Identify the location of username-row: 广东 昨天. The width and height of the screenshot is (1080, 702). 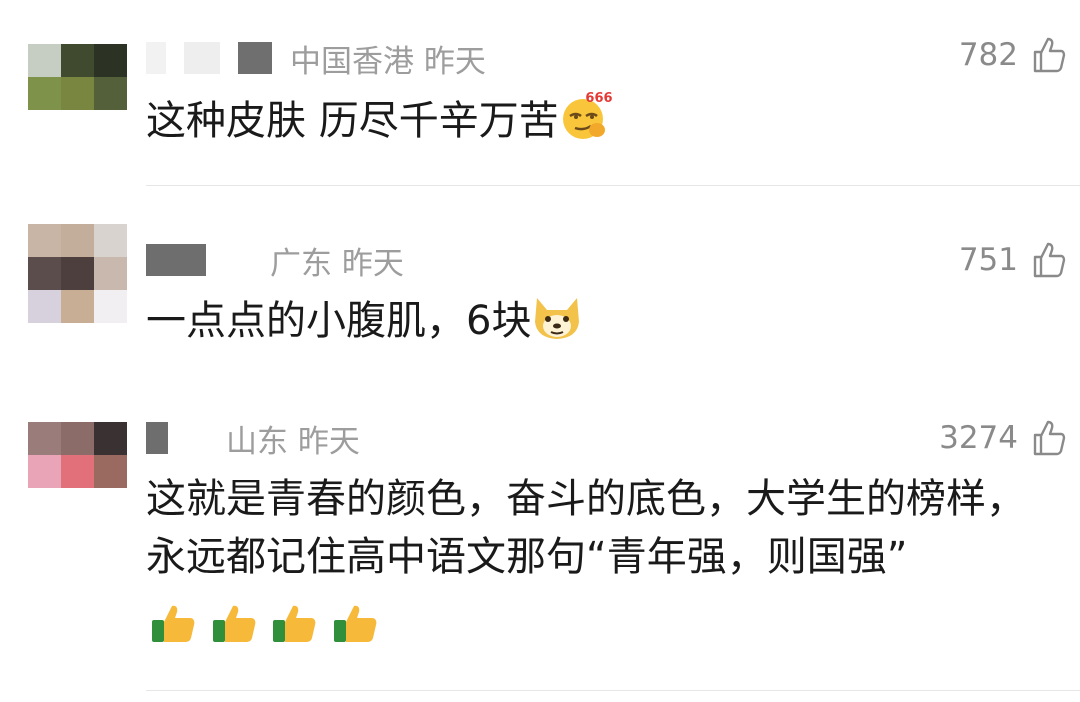
(275, 260).